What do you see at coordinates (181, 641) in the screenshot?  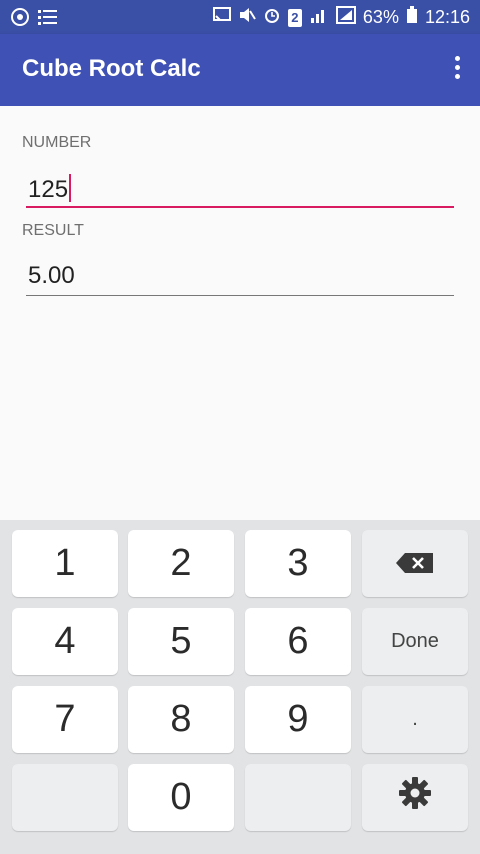 I see `key-5: 5` at bounding box center [181, 641].